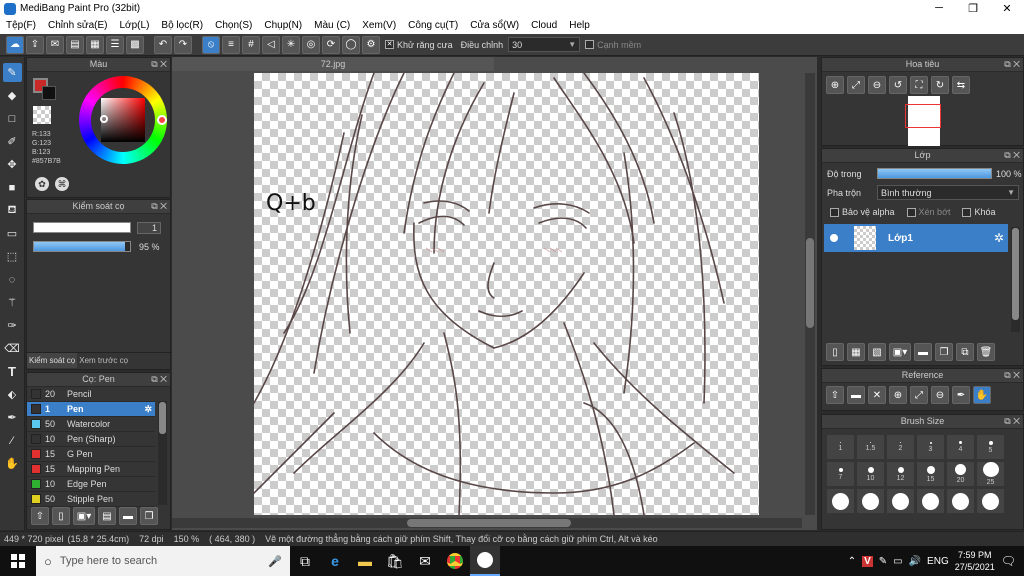  Describe the element at coordinates (898, 85) in the screenshot. I see `rotate-left-icon: ↺` at that location.